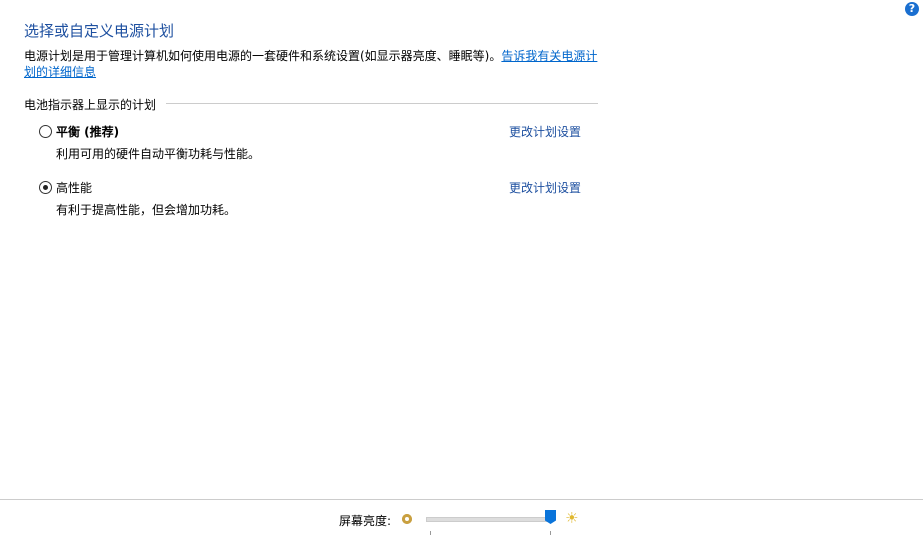 Image resolution: width=923 pixels, height=544 pixels. I want to click on page-title: 选择或自定义电源计划, so click(99, 31).